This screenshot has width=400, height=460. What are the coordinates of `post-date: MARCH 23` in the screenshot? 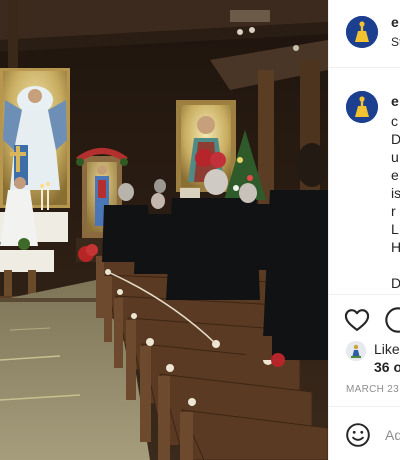 It's located at (372, 389).